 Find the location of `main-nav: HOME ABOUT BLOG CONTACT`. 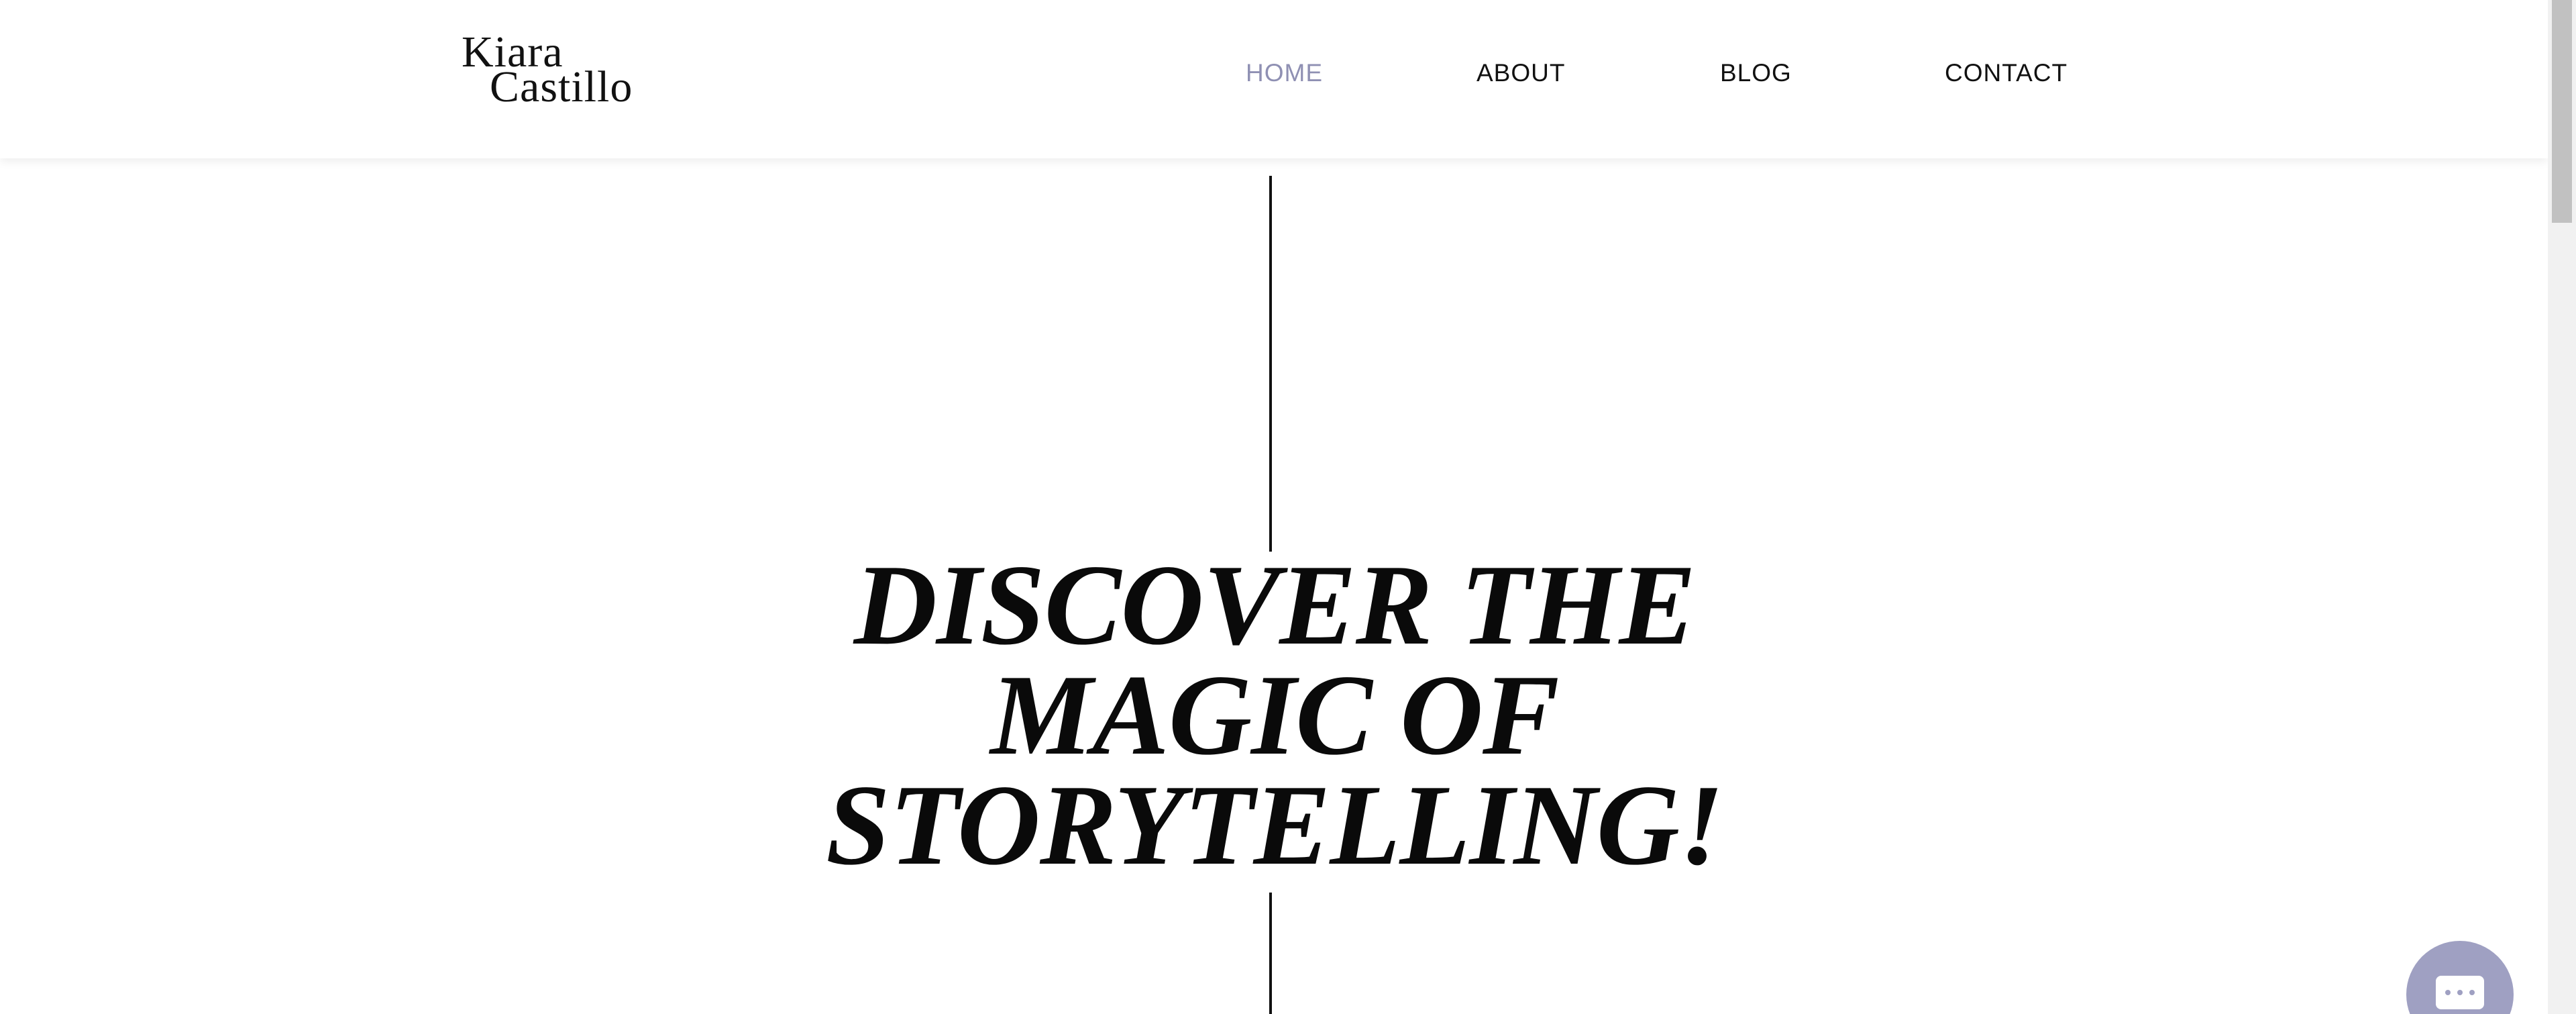

main-nav: HOME ABOUT BLOG CONTACT is located at coordinates (1274, 76).